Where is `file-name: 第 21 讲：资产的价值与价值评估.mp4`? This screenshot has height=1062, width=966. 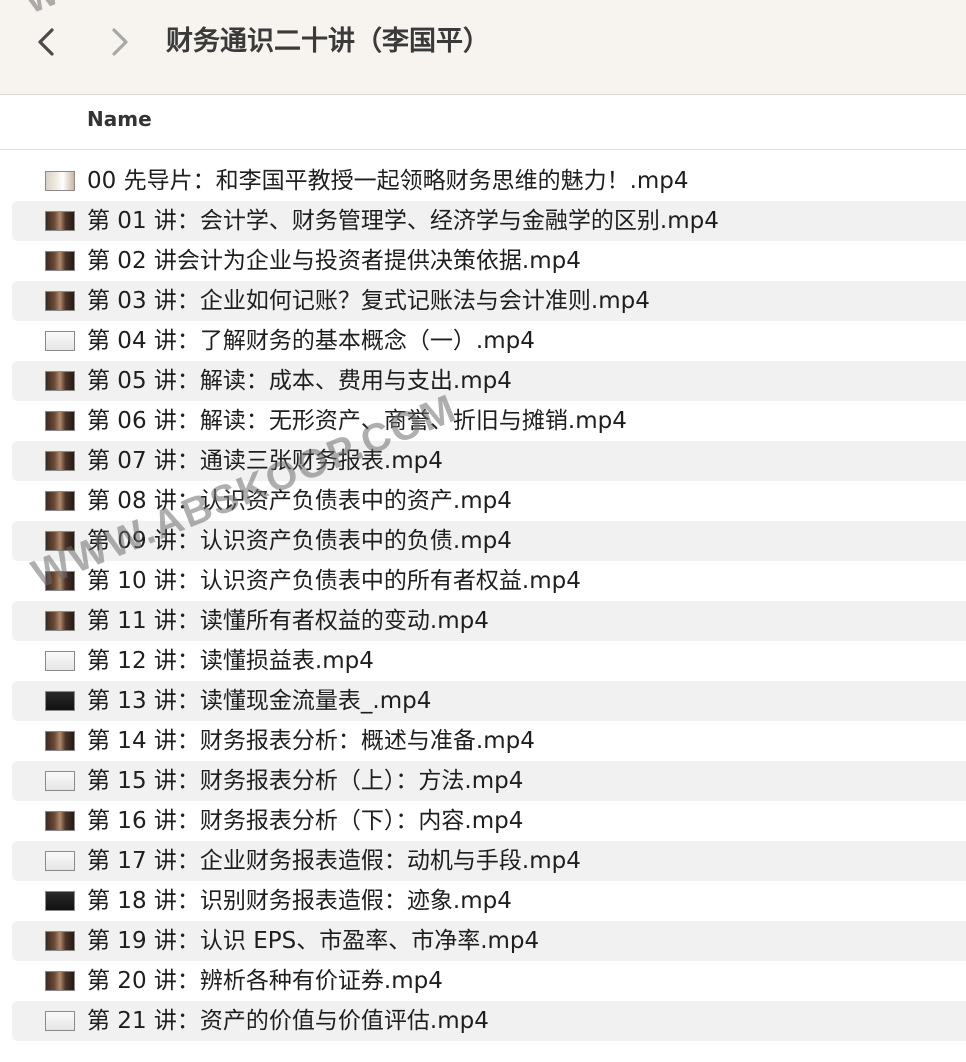 file-name: 第 21 讲：资产的价值与价值评估.mp4 is located at coordinates (288, 1021).